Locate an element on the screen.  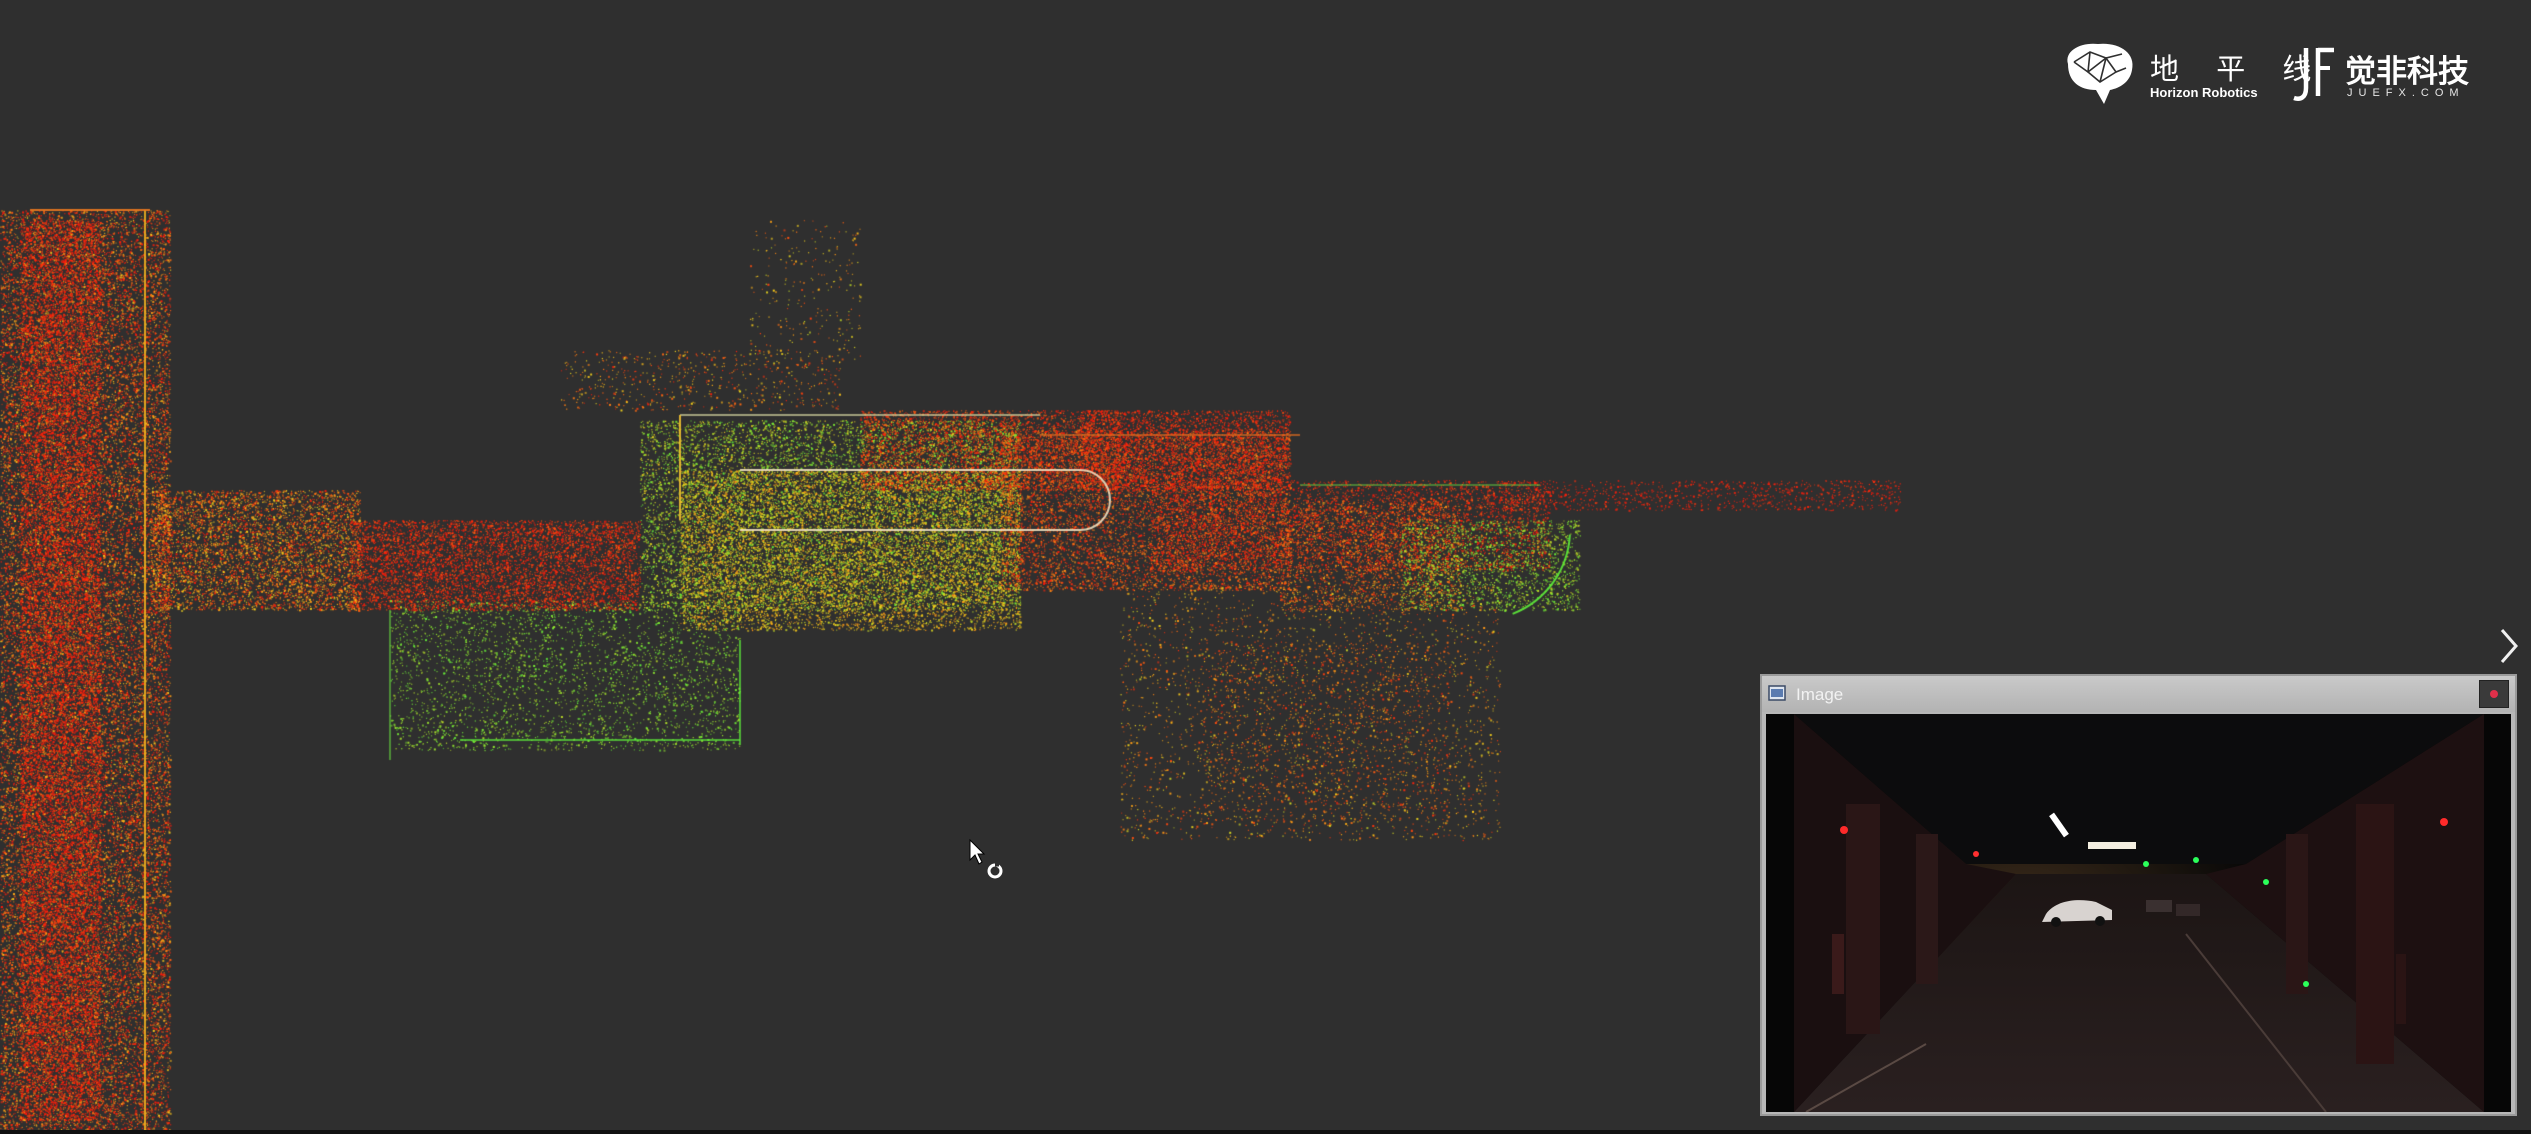
juefx-logo-chinese: 觉非科技 is located at coordinates (2407, 72).